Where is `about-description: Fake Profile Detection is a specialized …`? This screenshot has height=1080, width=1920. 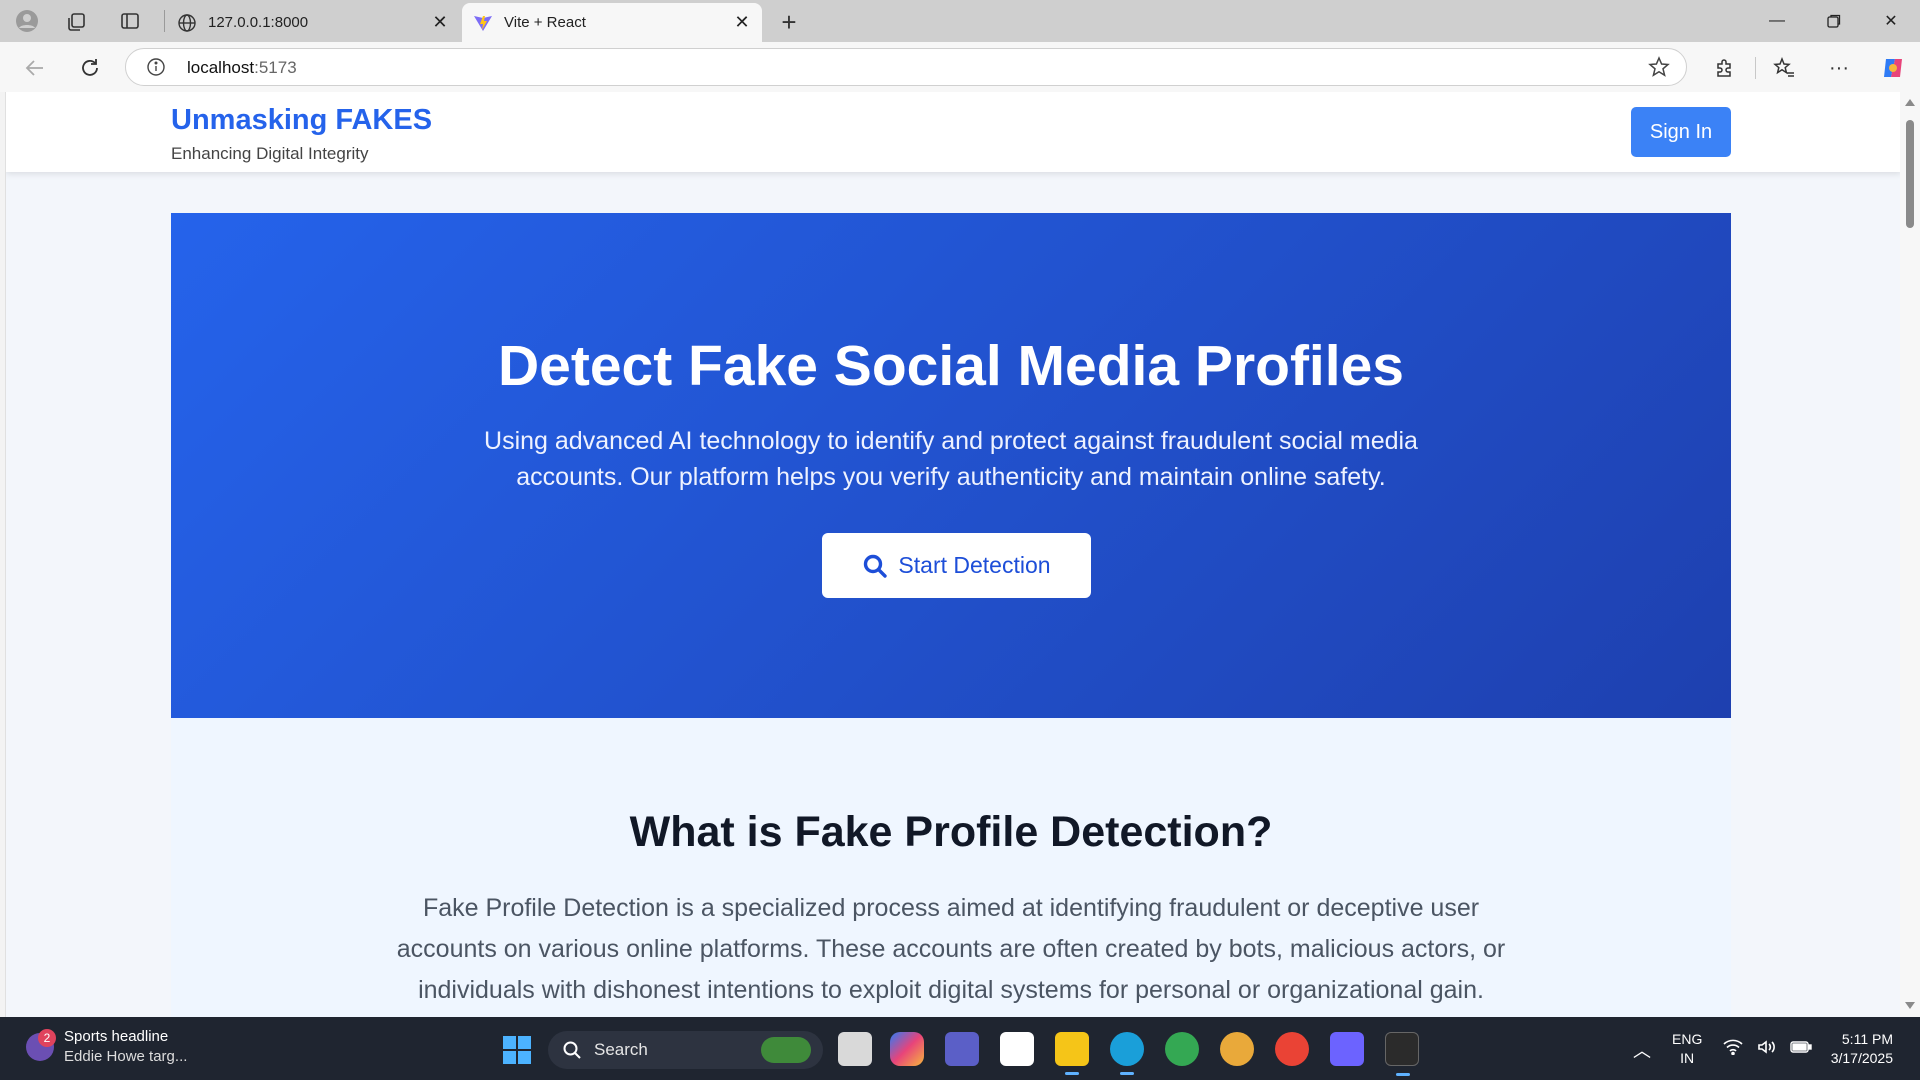 about-description: Fake Profile Detection is a specialized … is located at coordinates (951, 949).